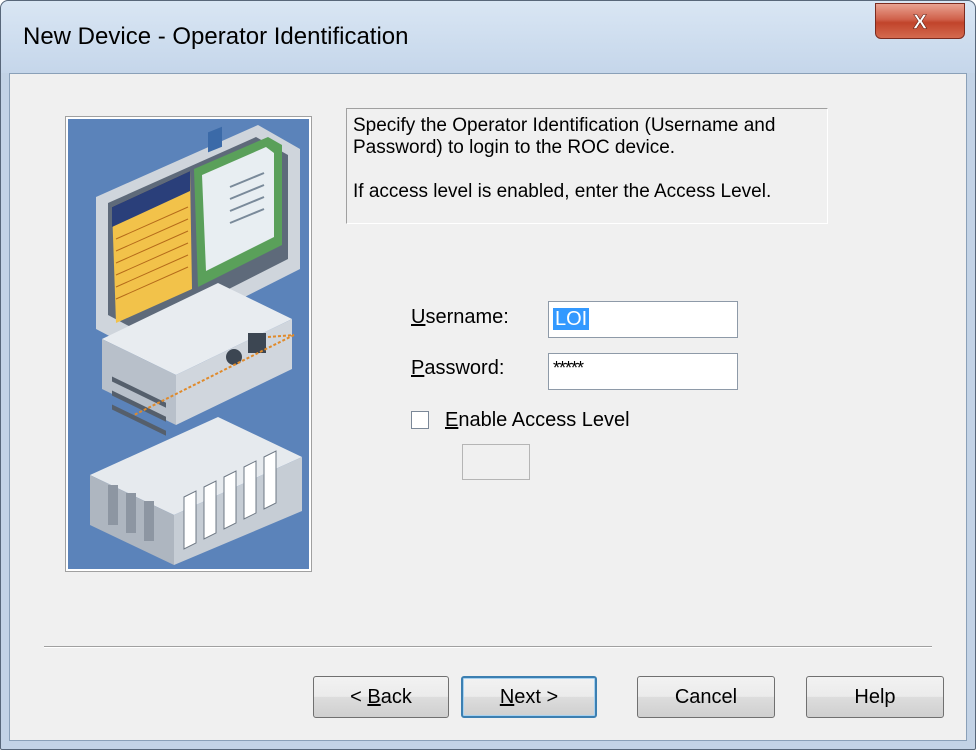 This screenshot has width=976, height=750. I want to click on username-input: LOI, so click(643, 319).